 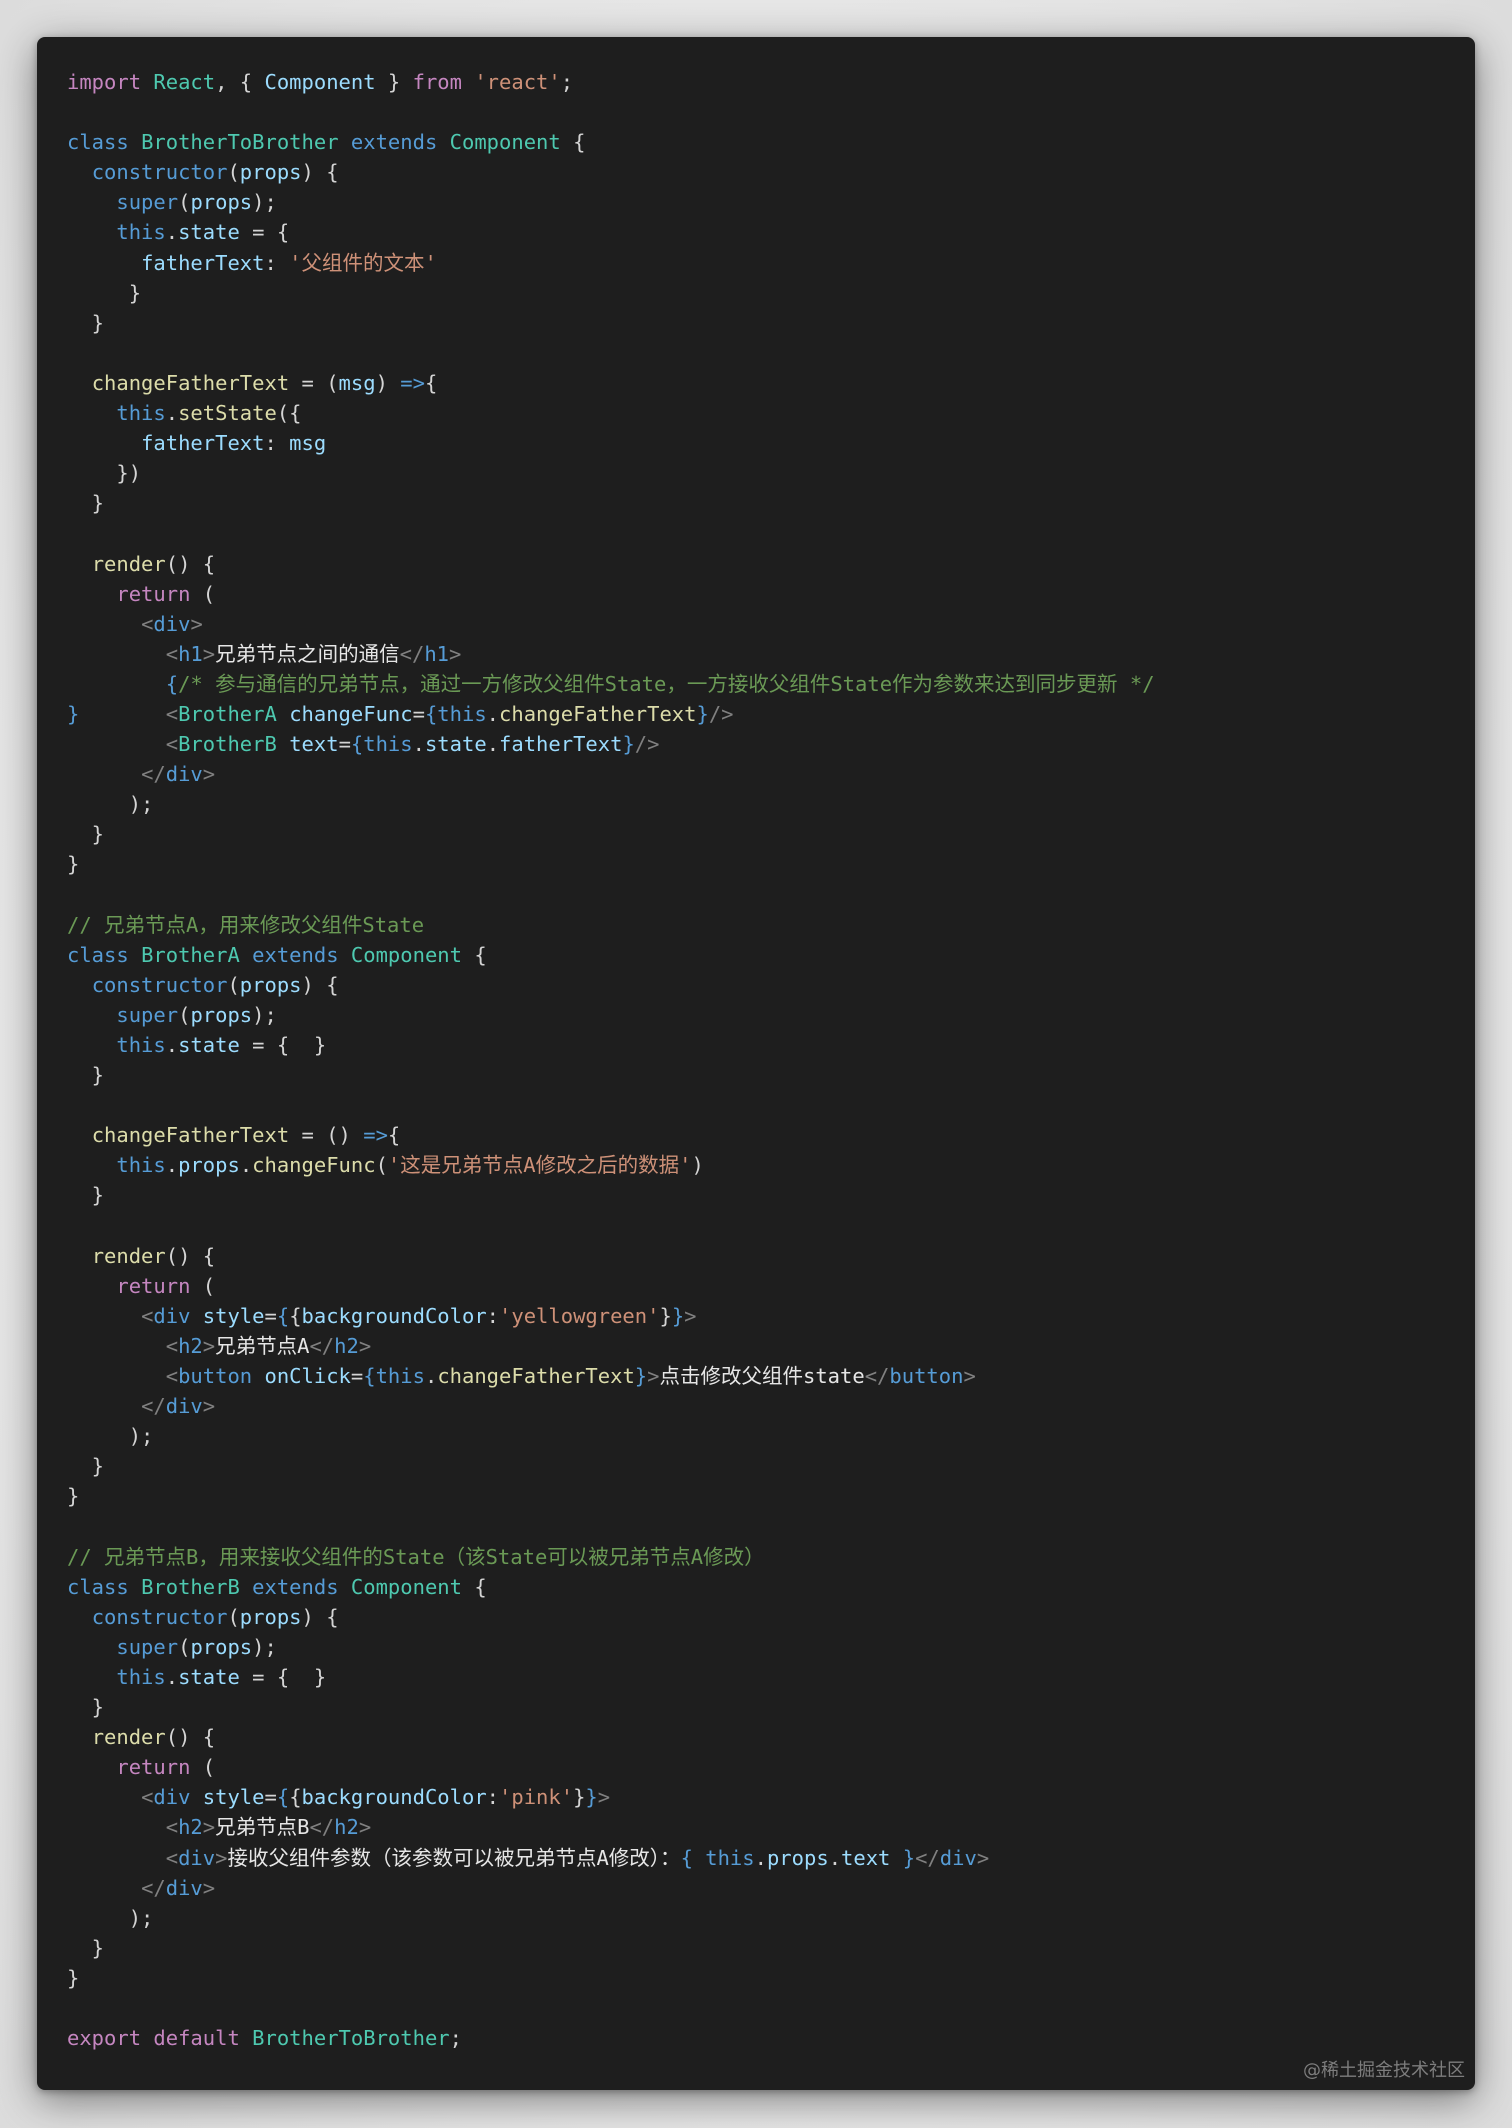 I want to click on identifier: onClick, so click(x=307, y=1376).